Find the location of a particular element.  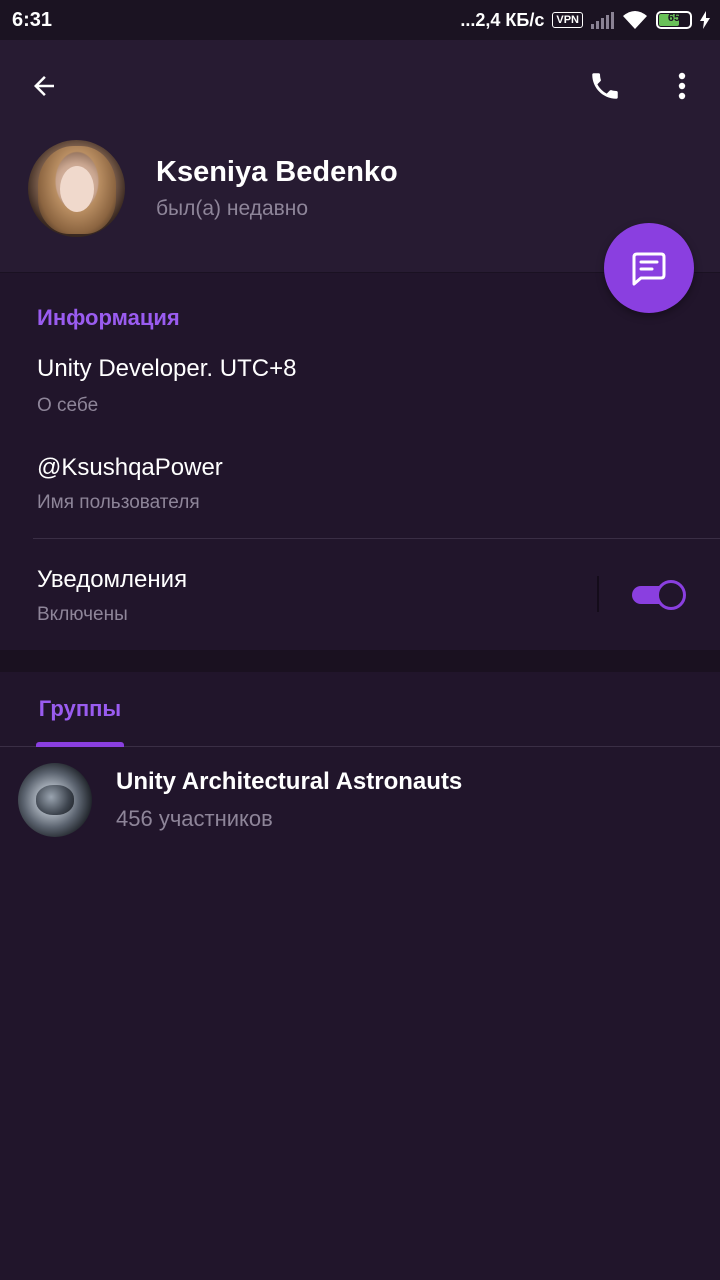

charging-icon is located at coordinates (705, 20).